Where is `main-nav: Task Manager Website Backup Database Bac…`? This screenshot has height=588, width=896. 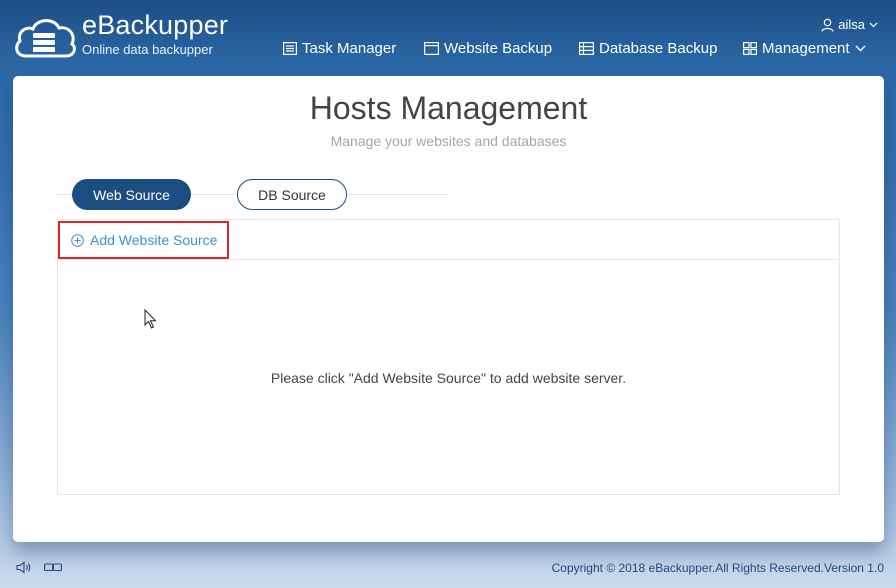 main-nav: Task Manager Website Backup Database Bac… is located at coordinates (448, 50).